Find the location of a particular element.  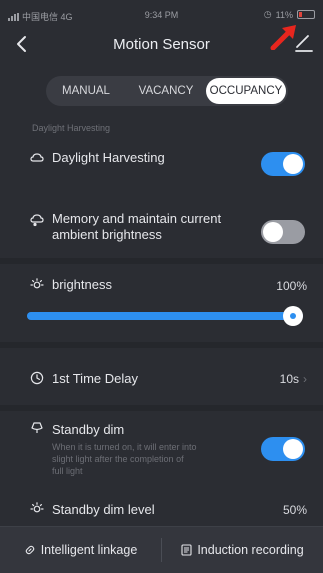

time-delay-label: 1st Time Delay is located at coordinates (95, 378).